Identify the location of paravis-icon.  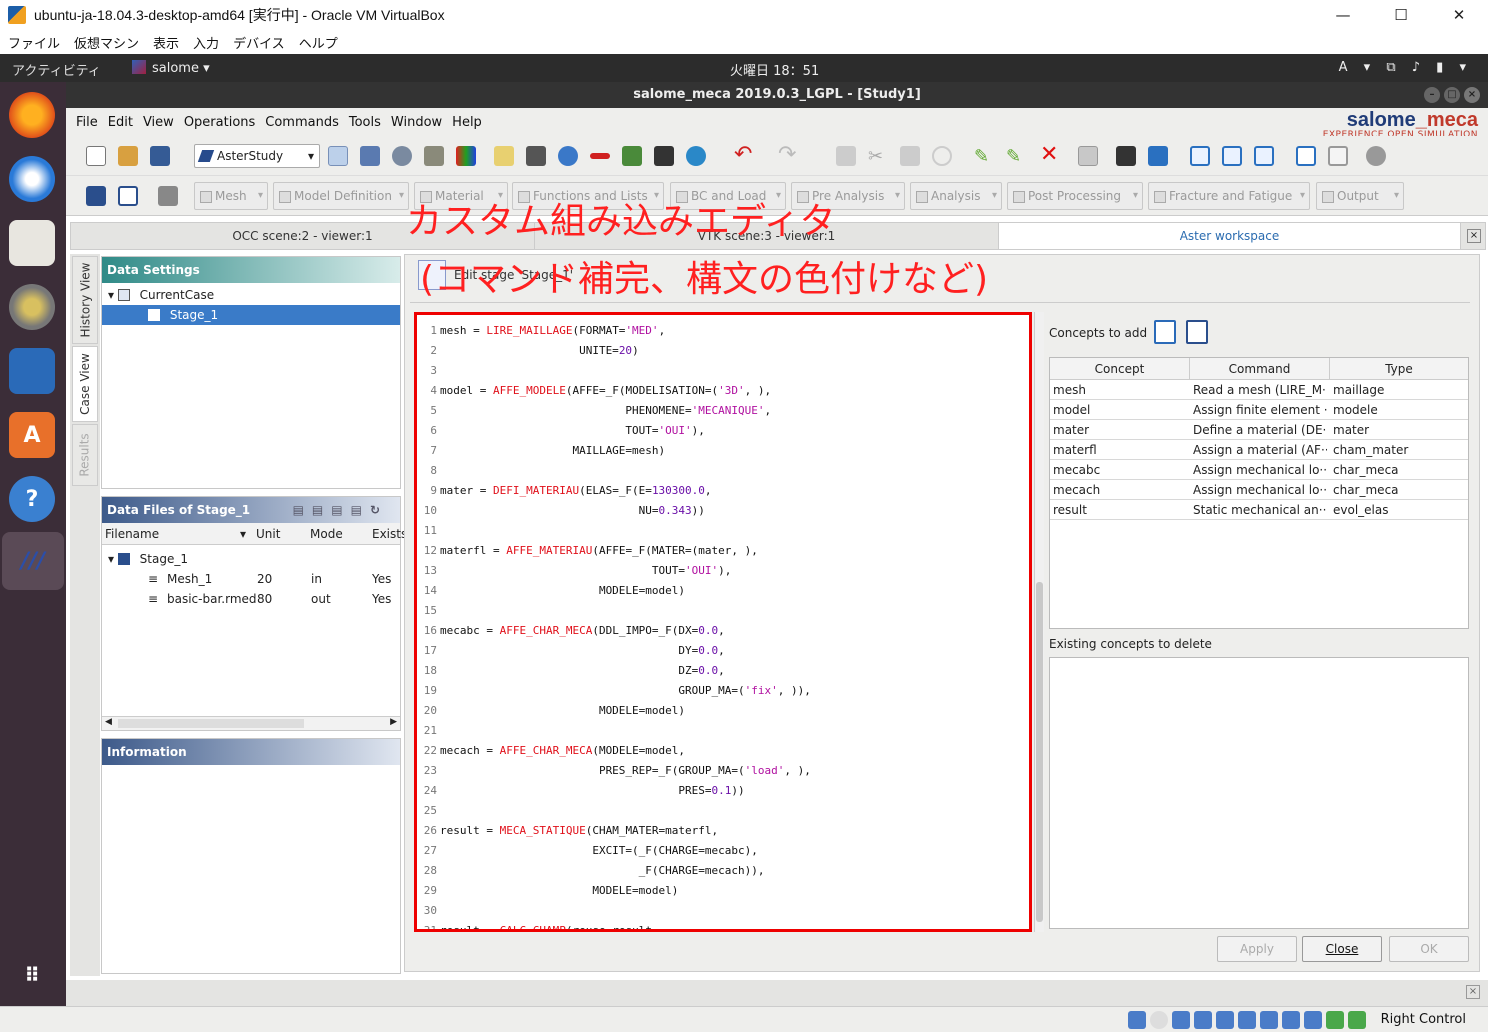
(466, 156).